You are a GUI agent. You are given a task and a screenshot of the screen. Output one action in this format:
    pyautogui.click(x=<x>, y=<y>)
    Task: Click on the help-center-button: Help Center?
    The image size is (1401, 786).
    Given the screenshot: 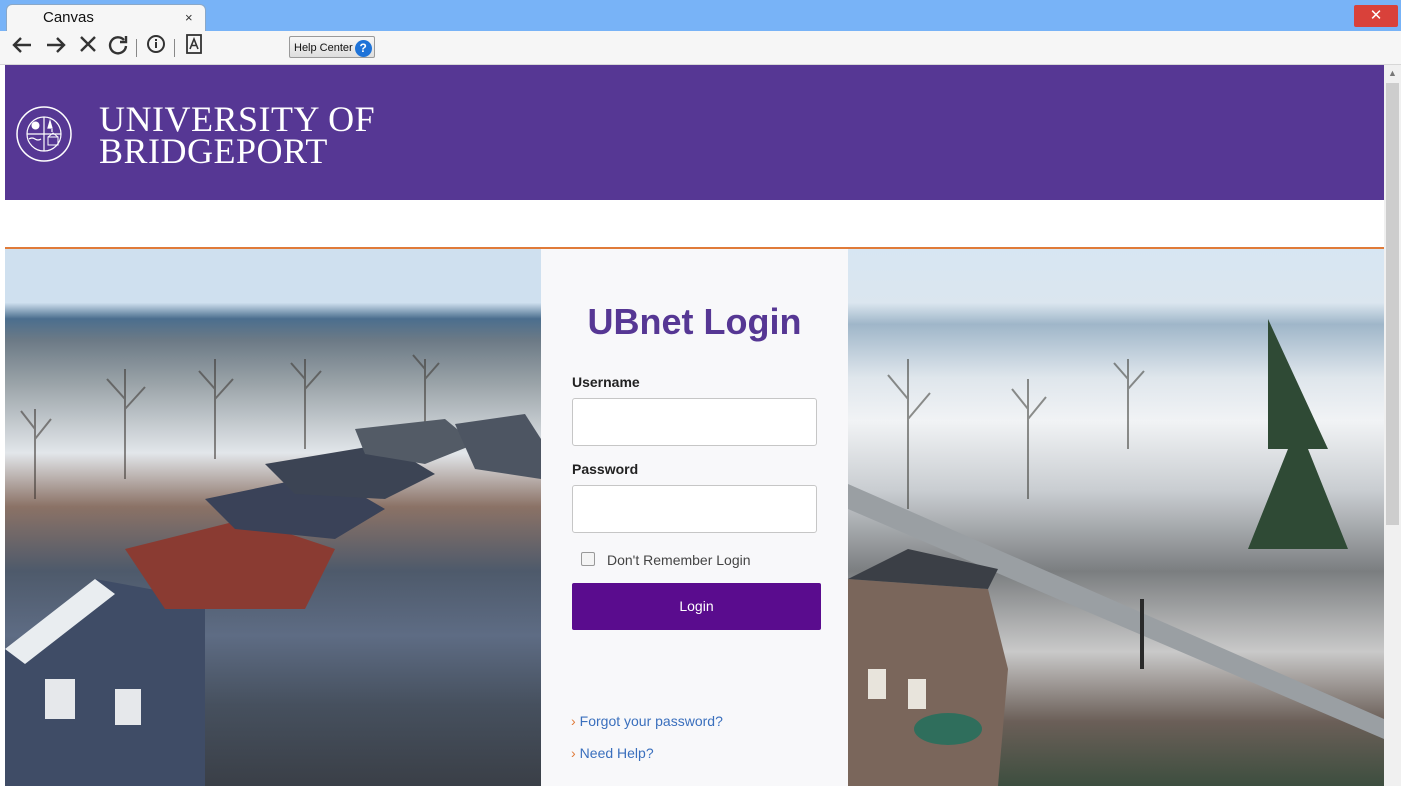 What is the action you would take?
    pyautogui.click(x=332, y=47)
    